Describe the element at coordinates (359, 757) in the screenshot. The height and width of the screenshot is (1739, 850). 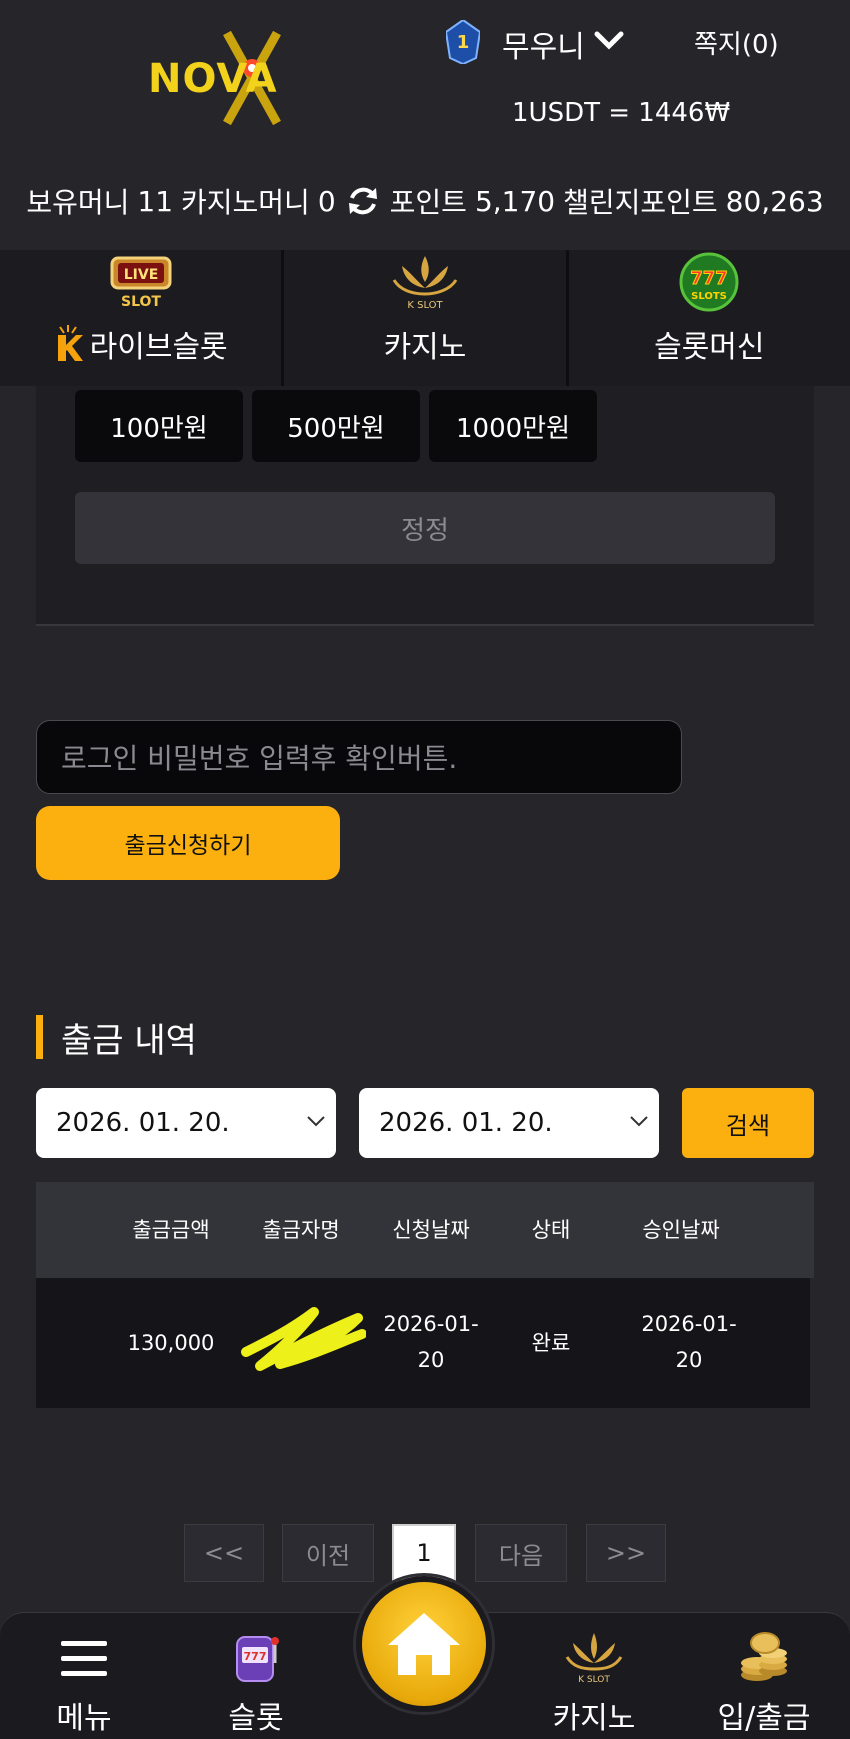
I see `password-input: 로그인 비밀번호 입력후 확인버튼.` at that location.